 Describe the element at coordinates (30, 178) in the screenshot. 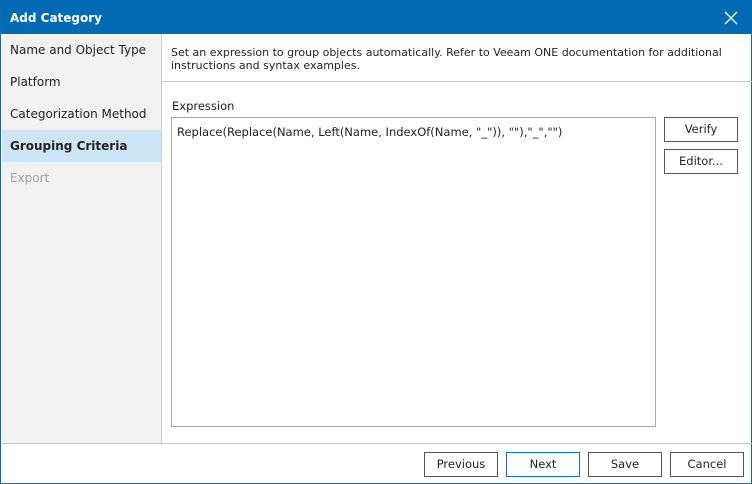

I see `step-export: Export` at that location.